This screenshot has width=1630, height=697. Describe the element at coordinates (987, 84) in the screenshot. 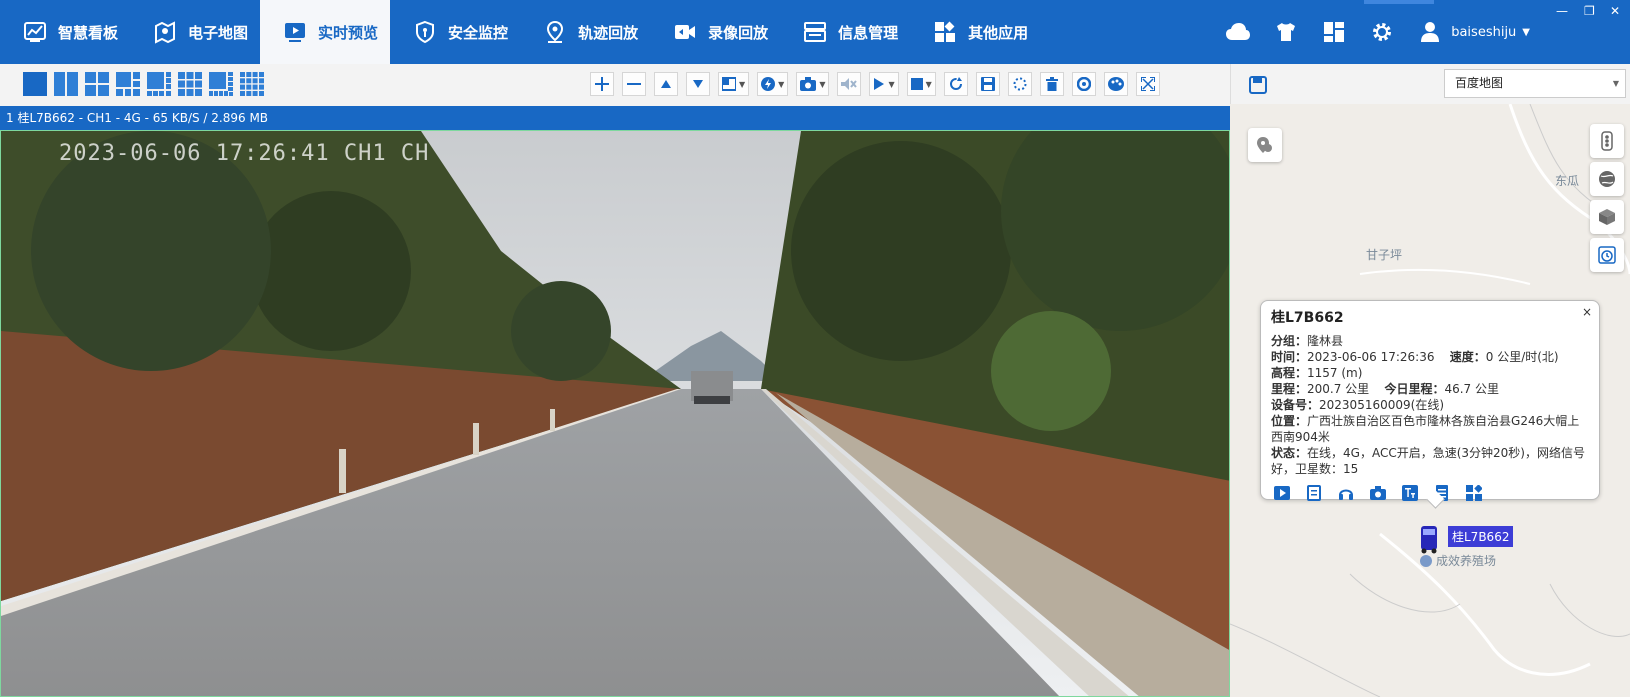

I see `save-button` at that location.